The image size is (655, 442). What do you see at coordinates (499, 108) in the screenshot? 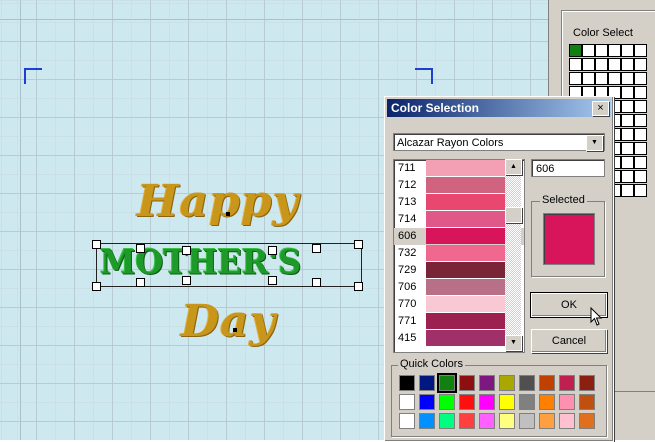
I see `dialog-title: Color Selection` at bounding box center [499, 108].